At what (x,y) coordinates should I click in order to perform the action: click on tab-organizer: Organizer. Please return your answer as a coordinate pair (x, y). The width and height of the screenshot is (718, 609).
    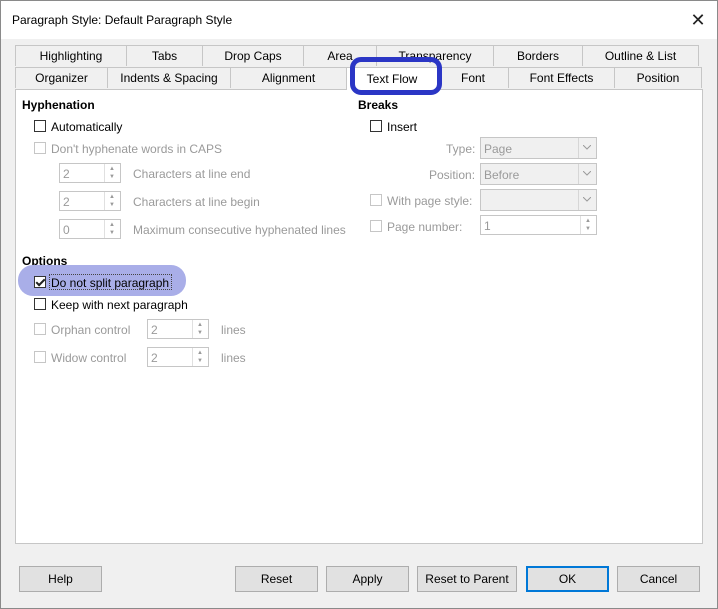
    Looking at the image, I should click on (61, 77).